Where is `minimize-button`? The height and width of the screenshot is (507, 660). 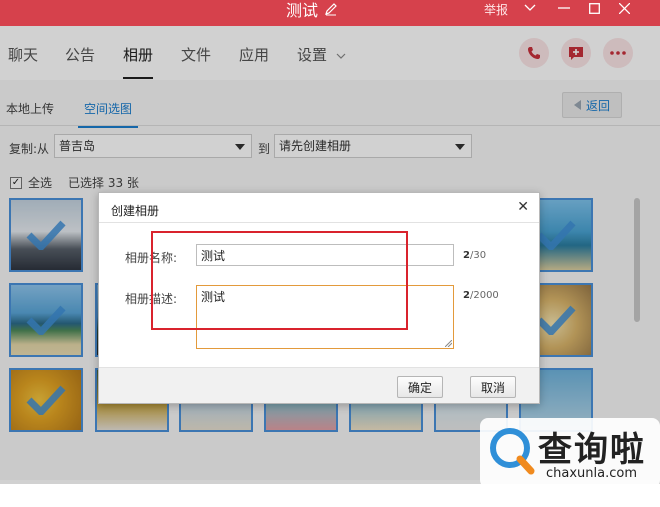
minimize-button is located at coordinates (564, 8).